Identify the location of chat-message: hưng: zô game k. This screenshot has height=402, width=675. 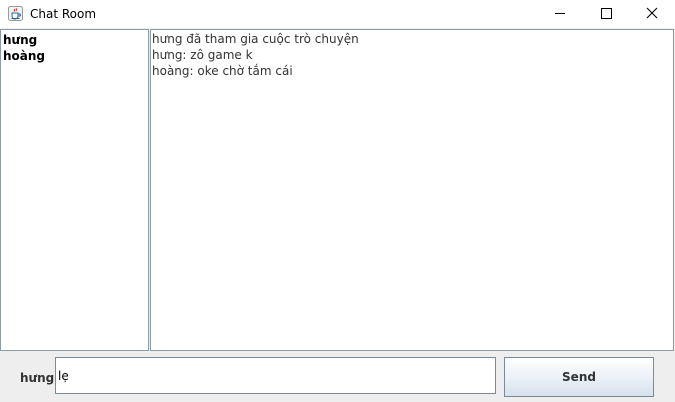
(202, 55).